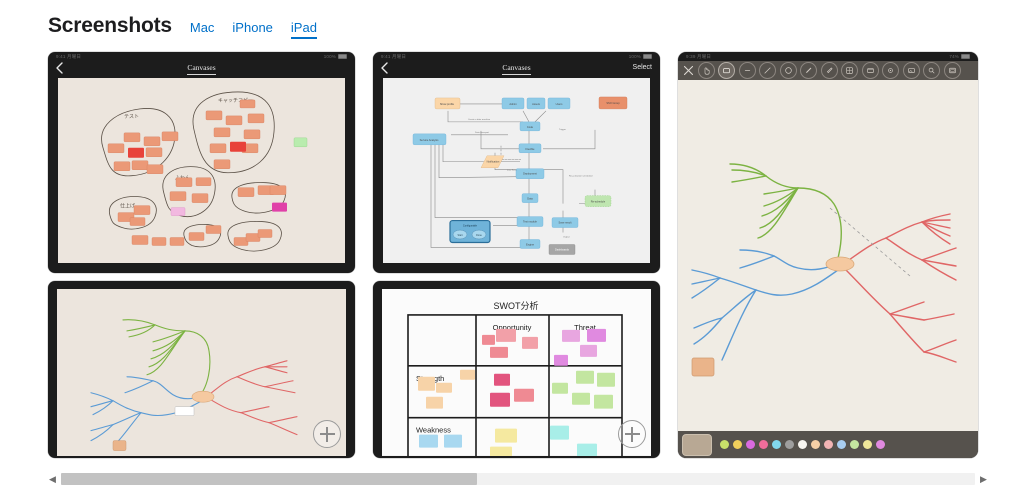 The image size is (1024, 500). Describe the element at coordinates (536, 104) in the screenshot. I see `svg-text: Assets` at that location.